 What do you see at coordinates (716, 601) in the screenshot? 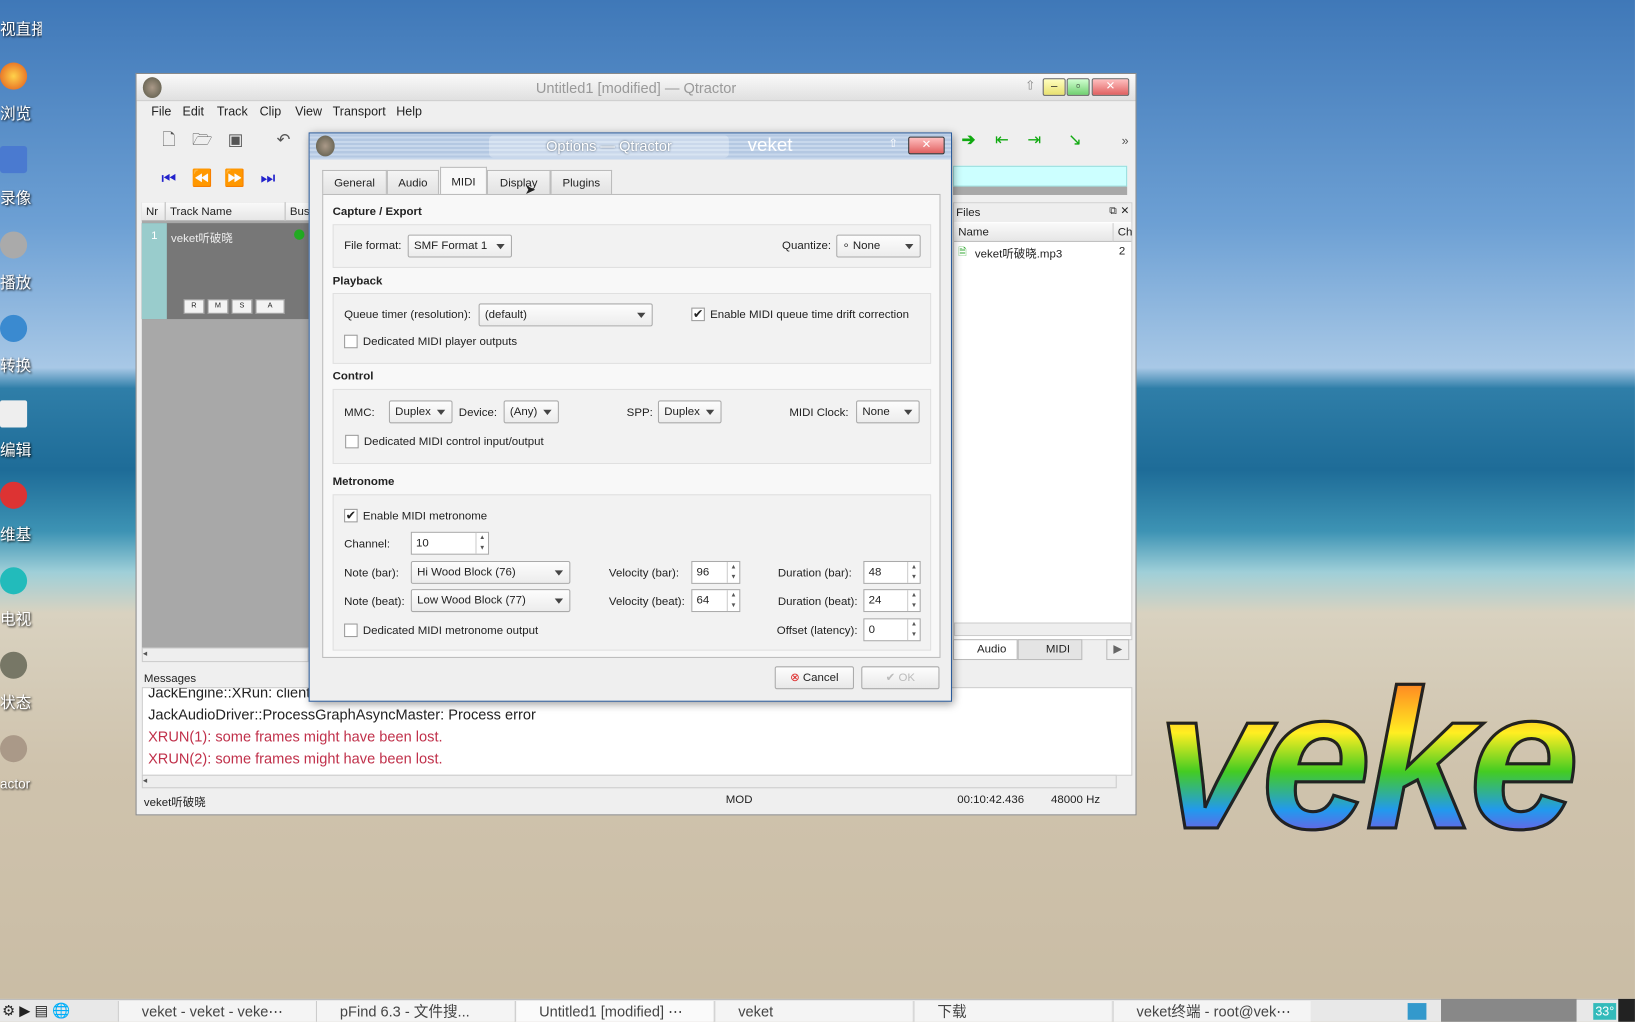
I see `velocity-beat-spinbox: 64 ▲ ▼` at bounding box center [716, 601].